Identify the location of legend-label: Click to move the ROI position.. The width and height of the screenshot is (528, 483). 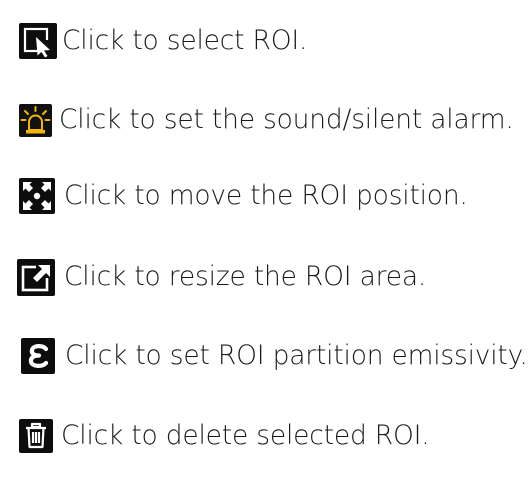
(266, 195).